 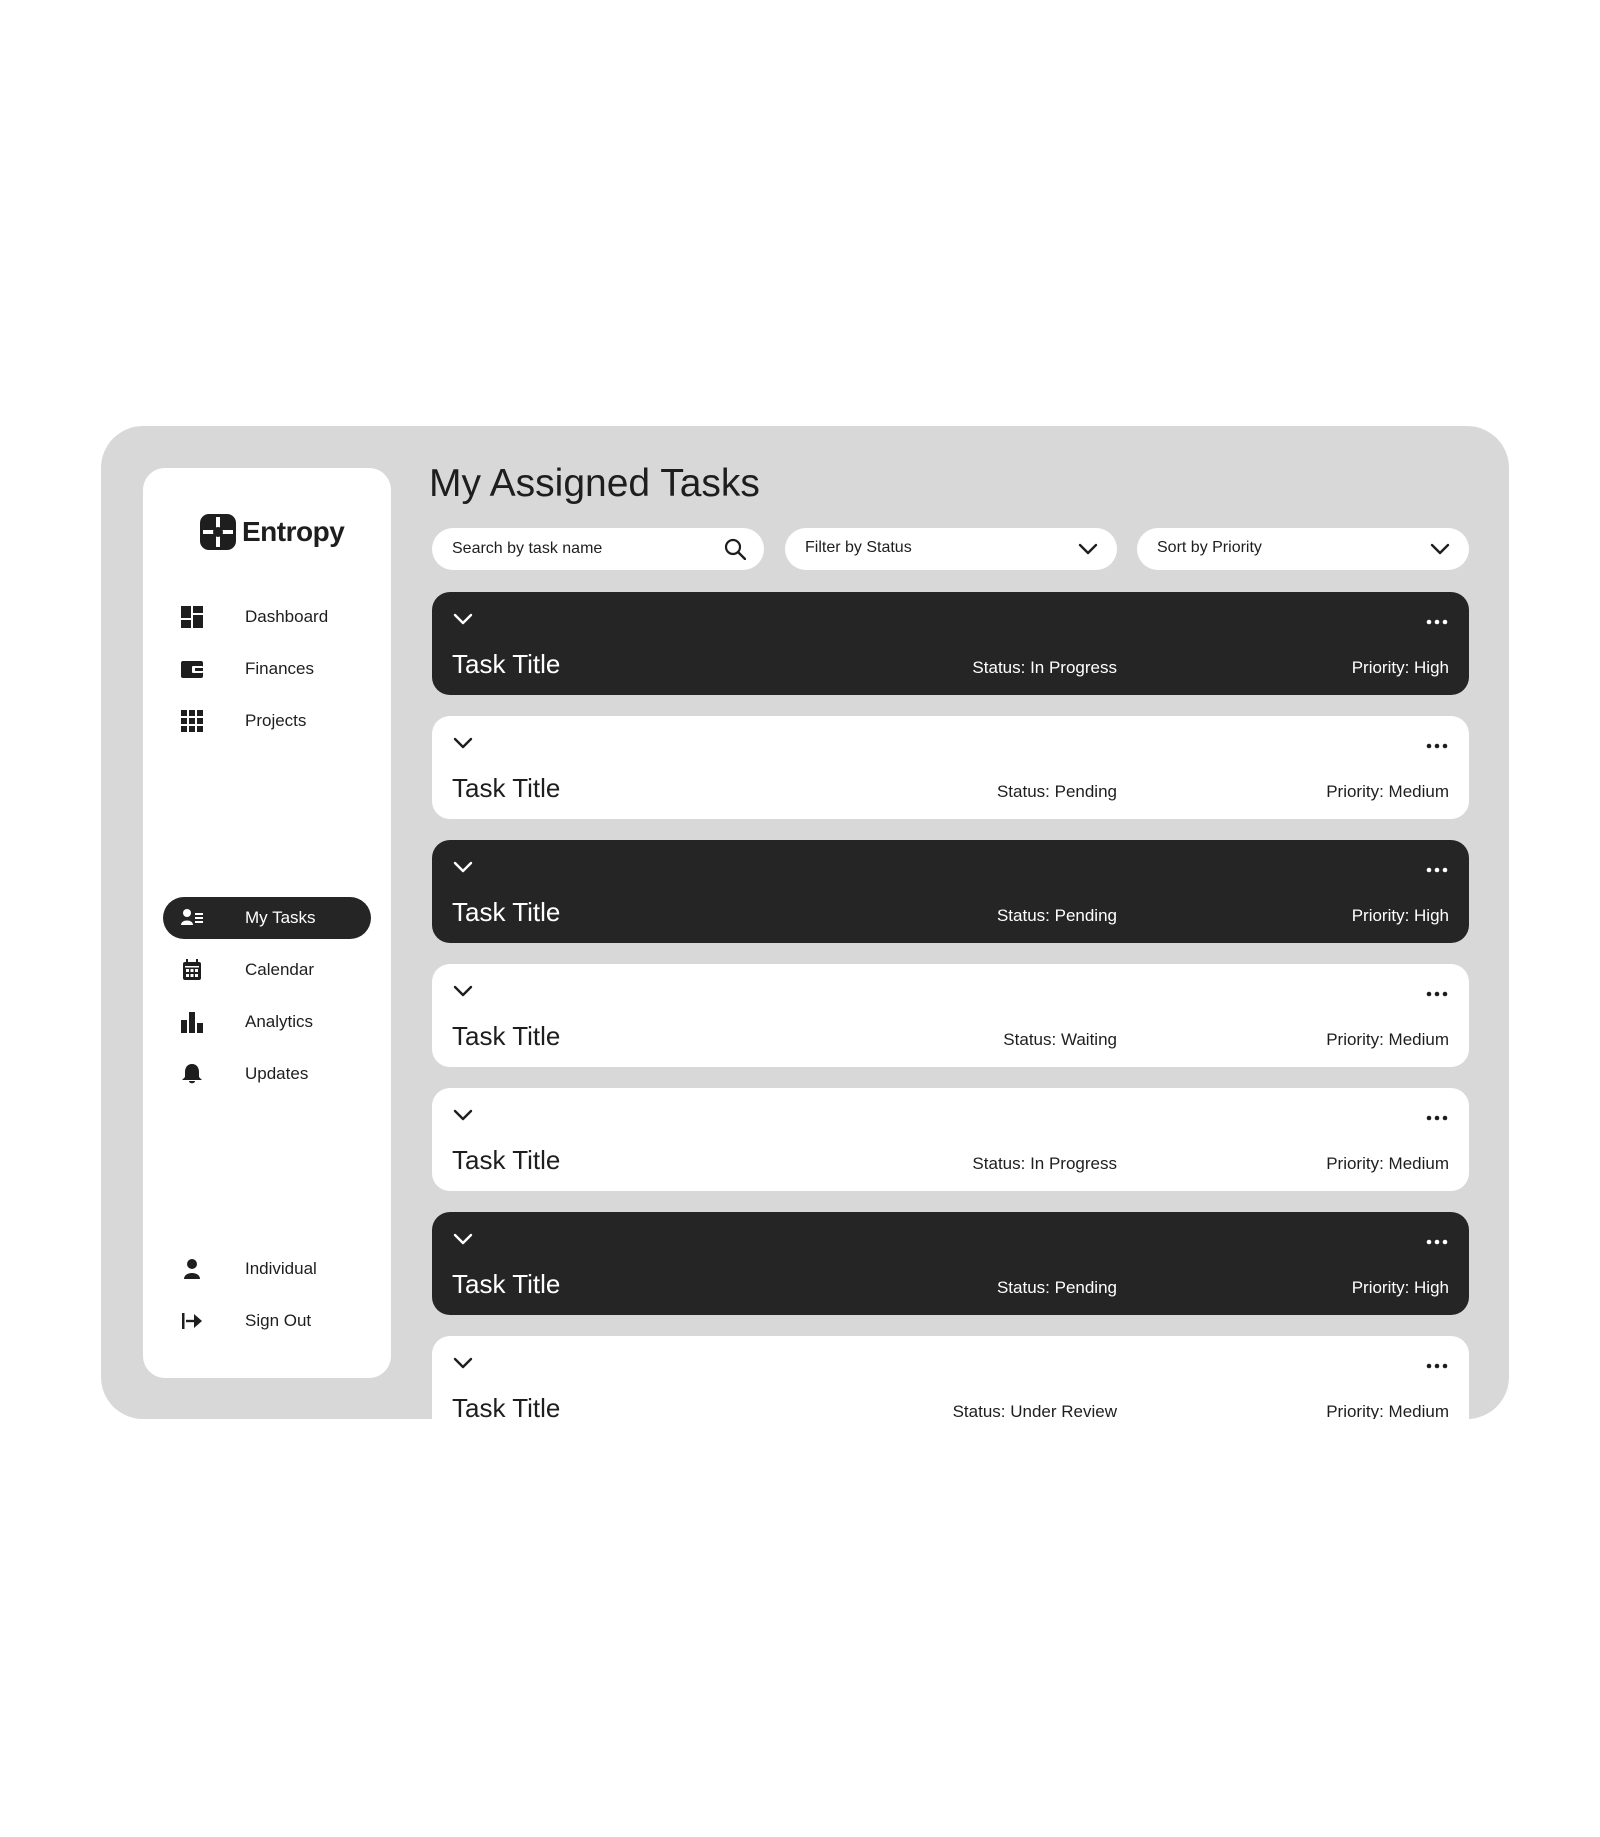 What do you see at coordinates (281, 1268) in the screenshot?
I see `sidebar-item-label: Individual` at bounding box center [281, 1268].